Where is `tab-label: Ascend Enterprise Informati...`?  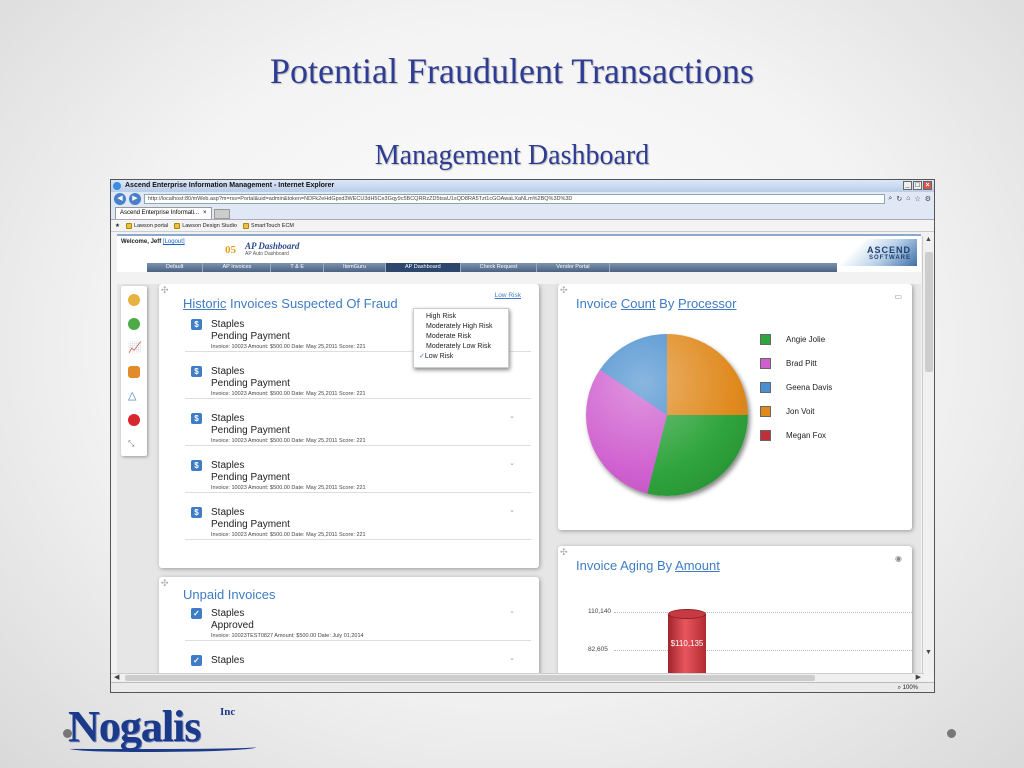 tab-label: Ascend Enterprise Informati... is located at coordinates (160, 213).